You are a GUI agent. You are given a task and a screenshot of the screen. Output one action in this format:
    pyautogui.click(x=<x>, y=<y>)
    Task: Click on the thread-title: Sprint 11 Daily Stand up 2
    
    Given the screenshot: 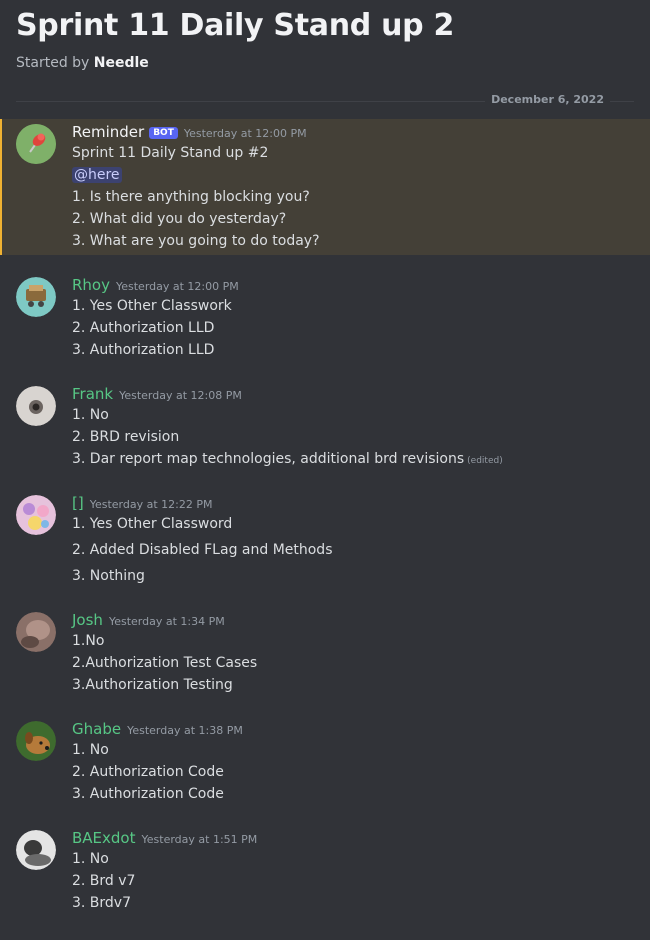 What is the action you would take?
    pyautogui.click(x=235, y=25)
    